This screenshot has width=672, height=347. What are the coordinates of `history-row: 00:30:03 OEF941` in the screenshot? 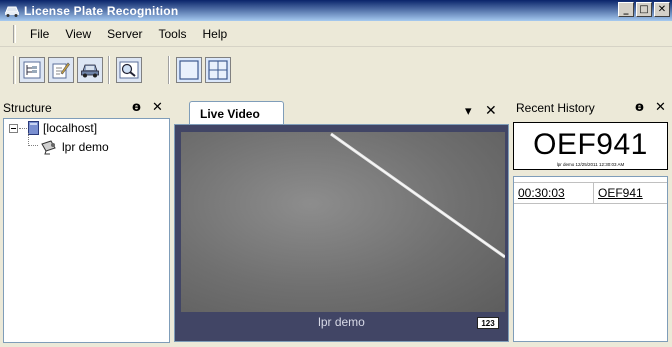 It's located at (590, 193).